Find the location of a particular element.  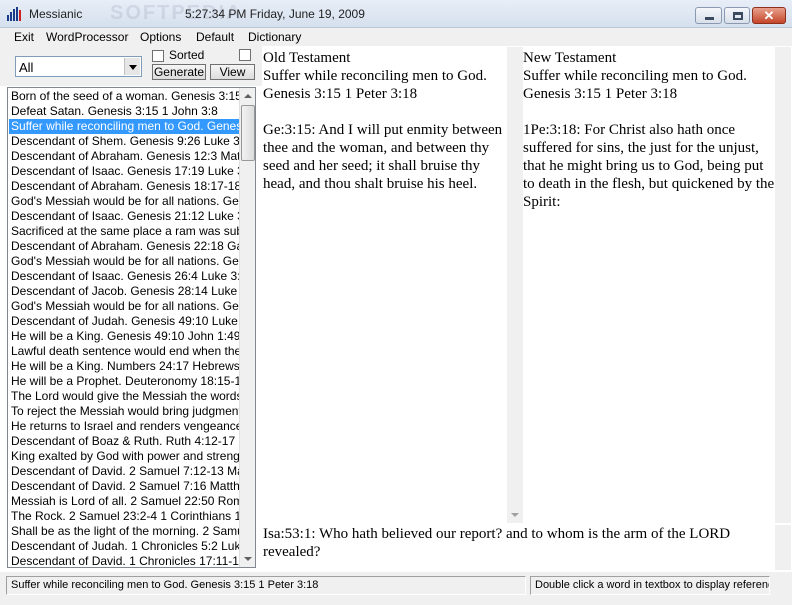

option-checkbox is located at coordinates (245, 55).